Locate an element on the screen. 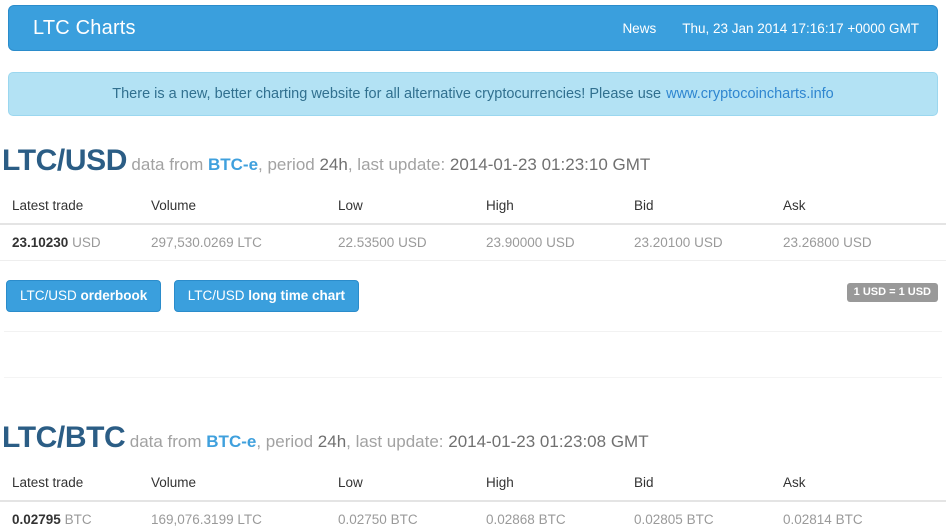 This screenshot has width=946, height=530. long-chart-button-prefix: LTC/USD is located at coordinates (216, 295).